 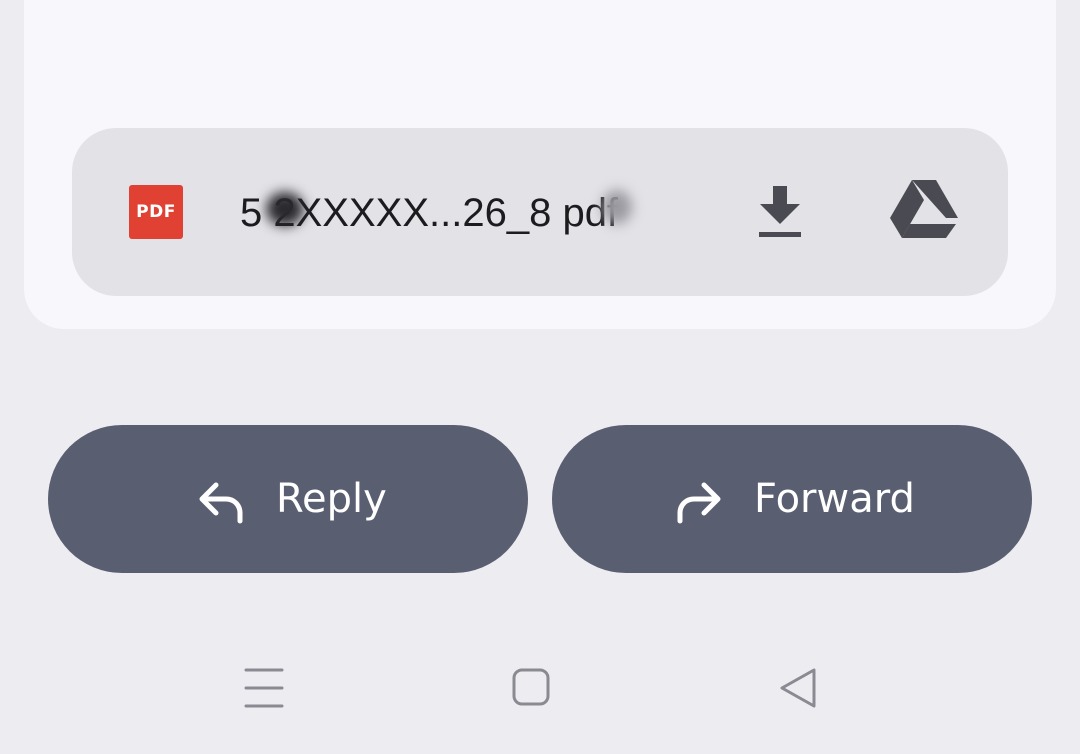 I want to click on download-icon, so click(x=780, y=212).